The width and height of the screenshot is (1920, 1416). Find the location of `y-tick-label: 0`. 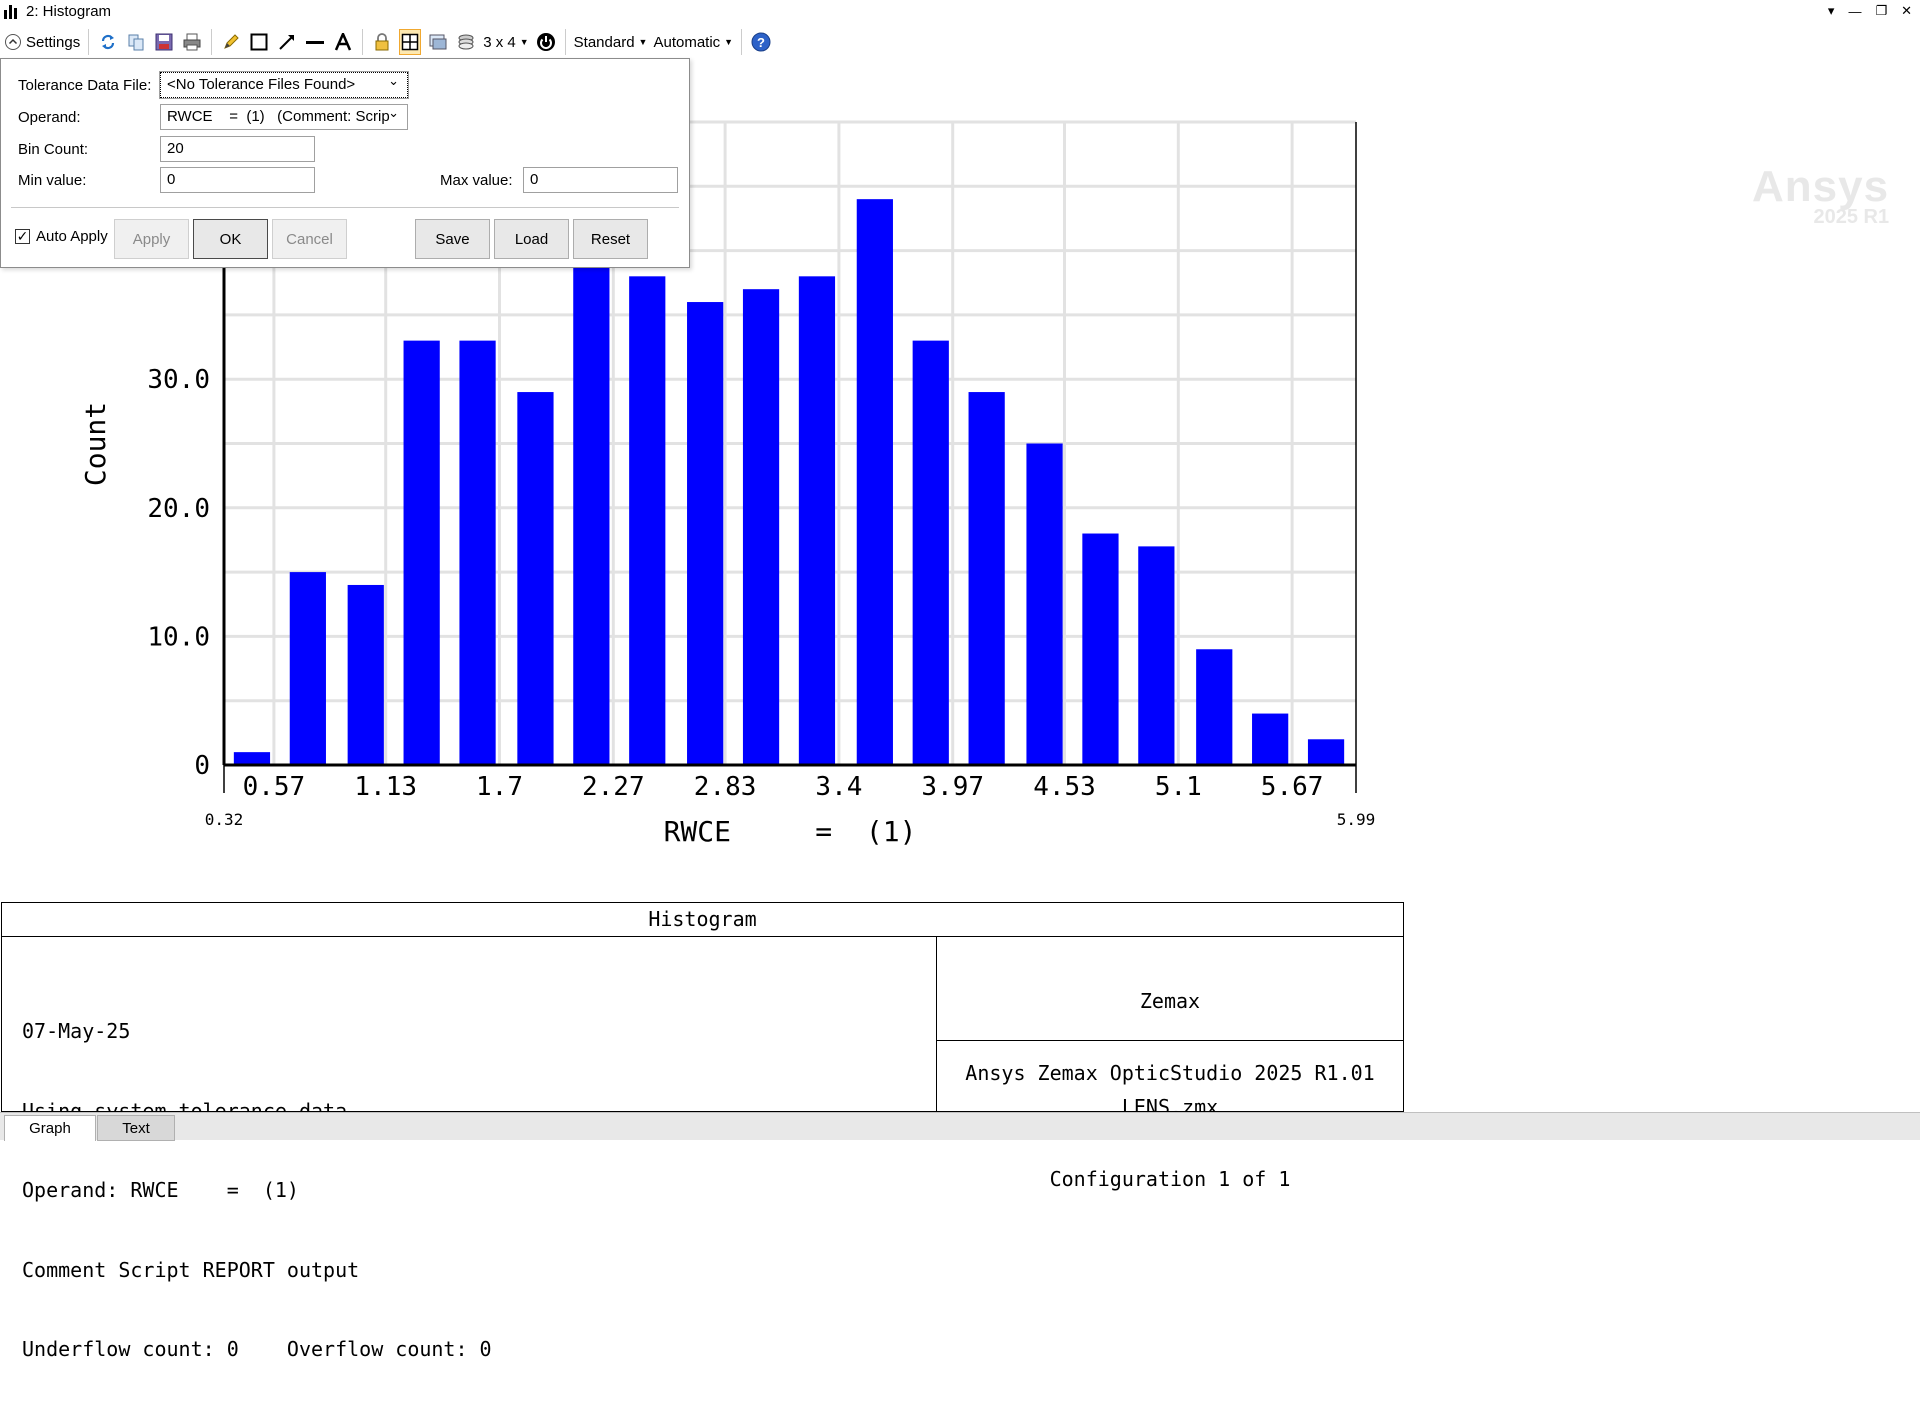

y-tick-label: 0 is located at coordinates (202, 766).